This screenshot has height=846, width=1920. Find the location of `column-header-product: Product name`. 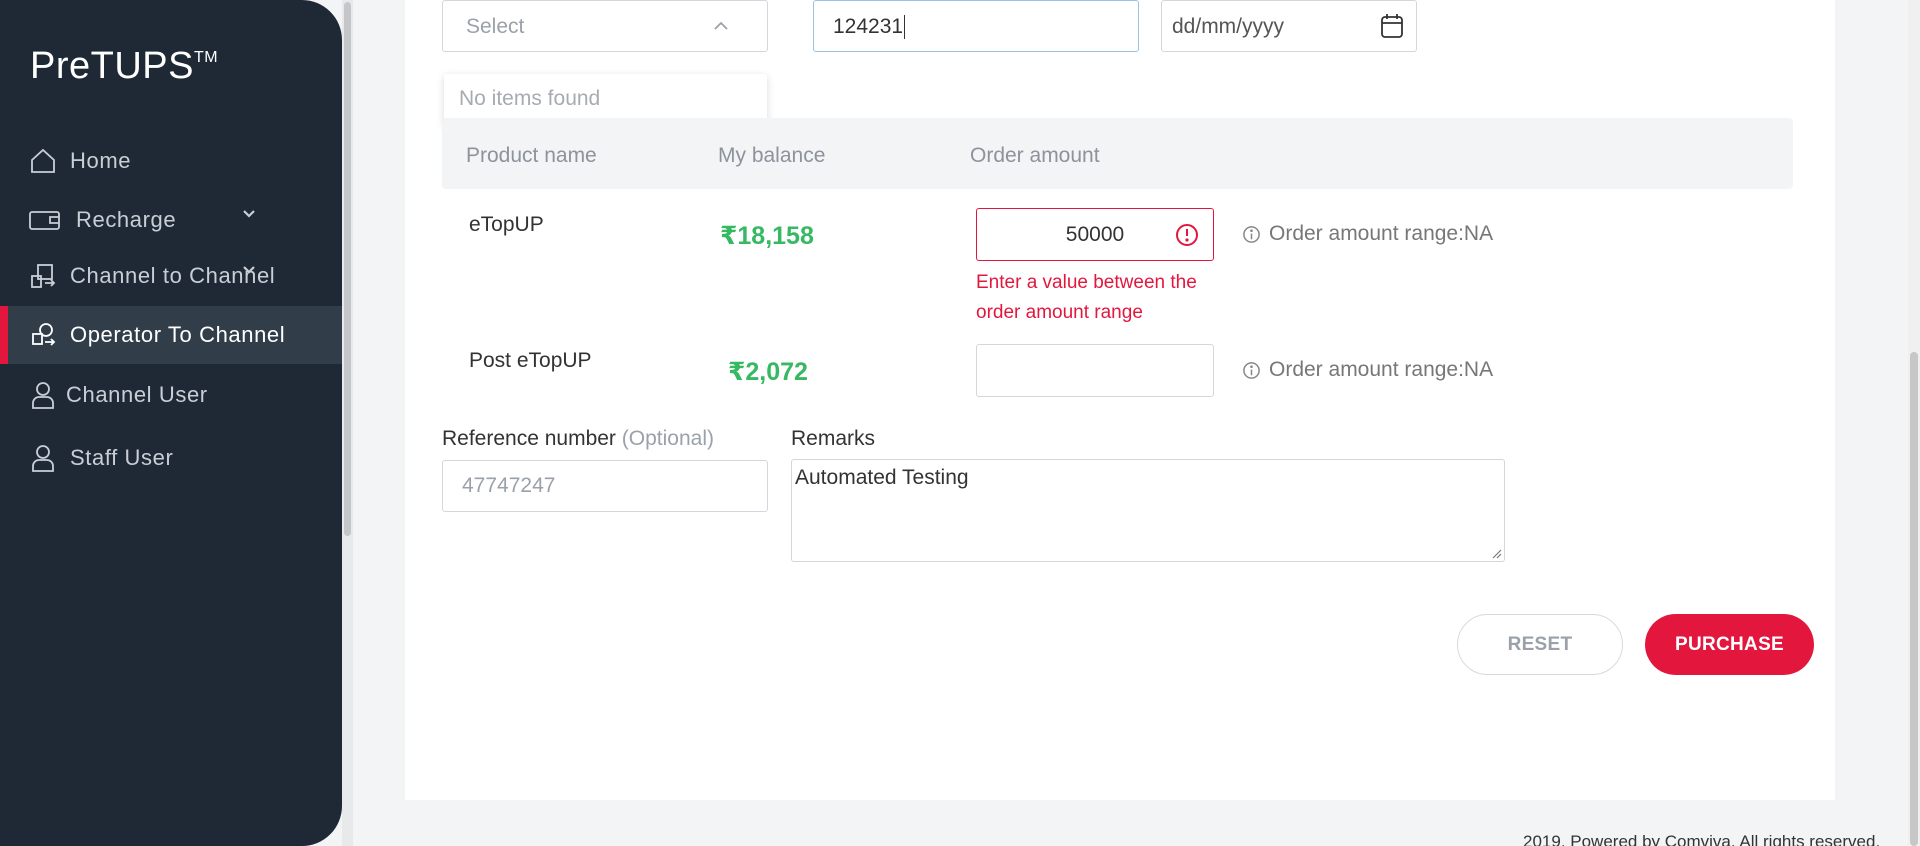

column-header-product: Product name is located at coordinates (531, 155).